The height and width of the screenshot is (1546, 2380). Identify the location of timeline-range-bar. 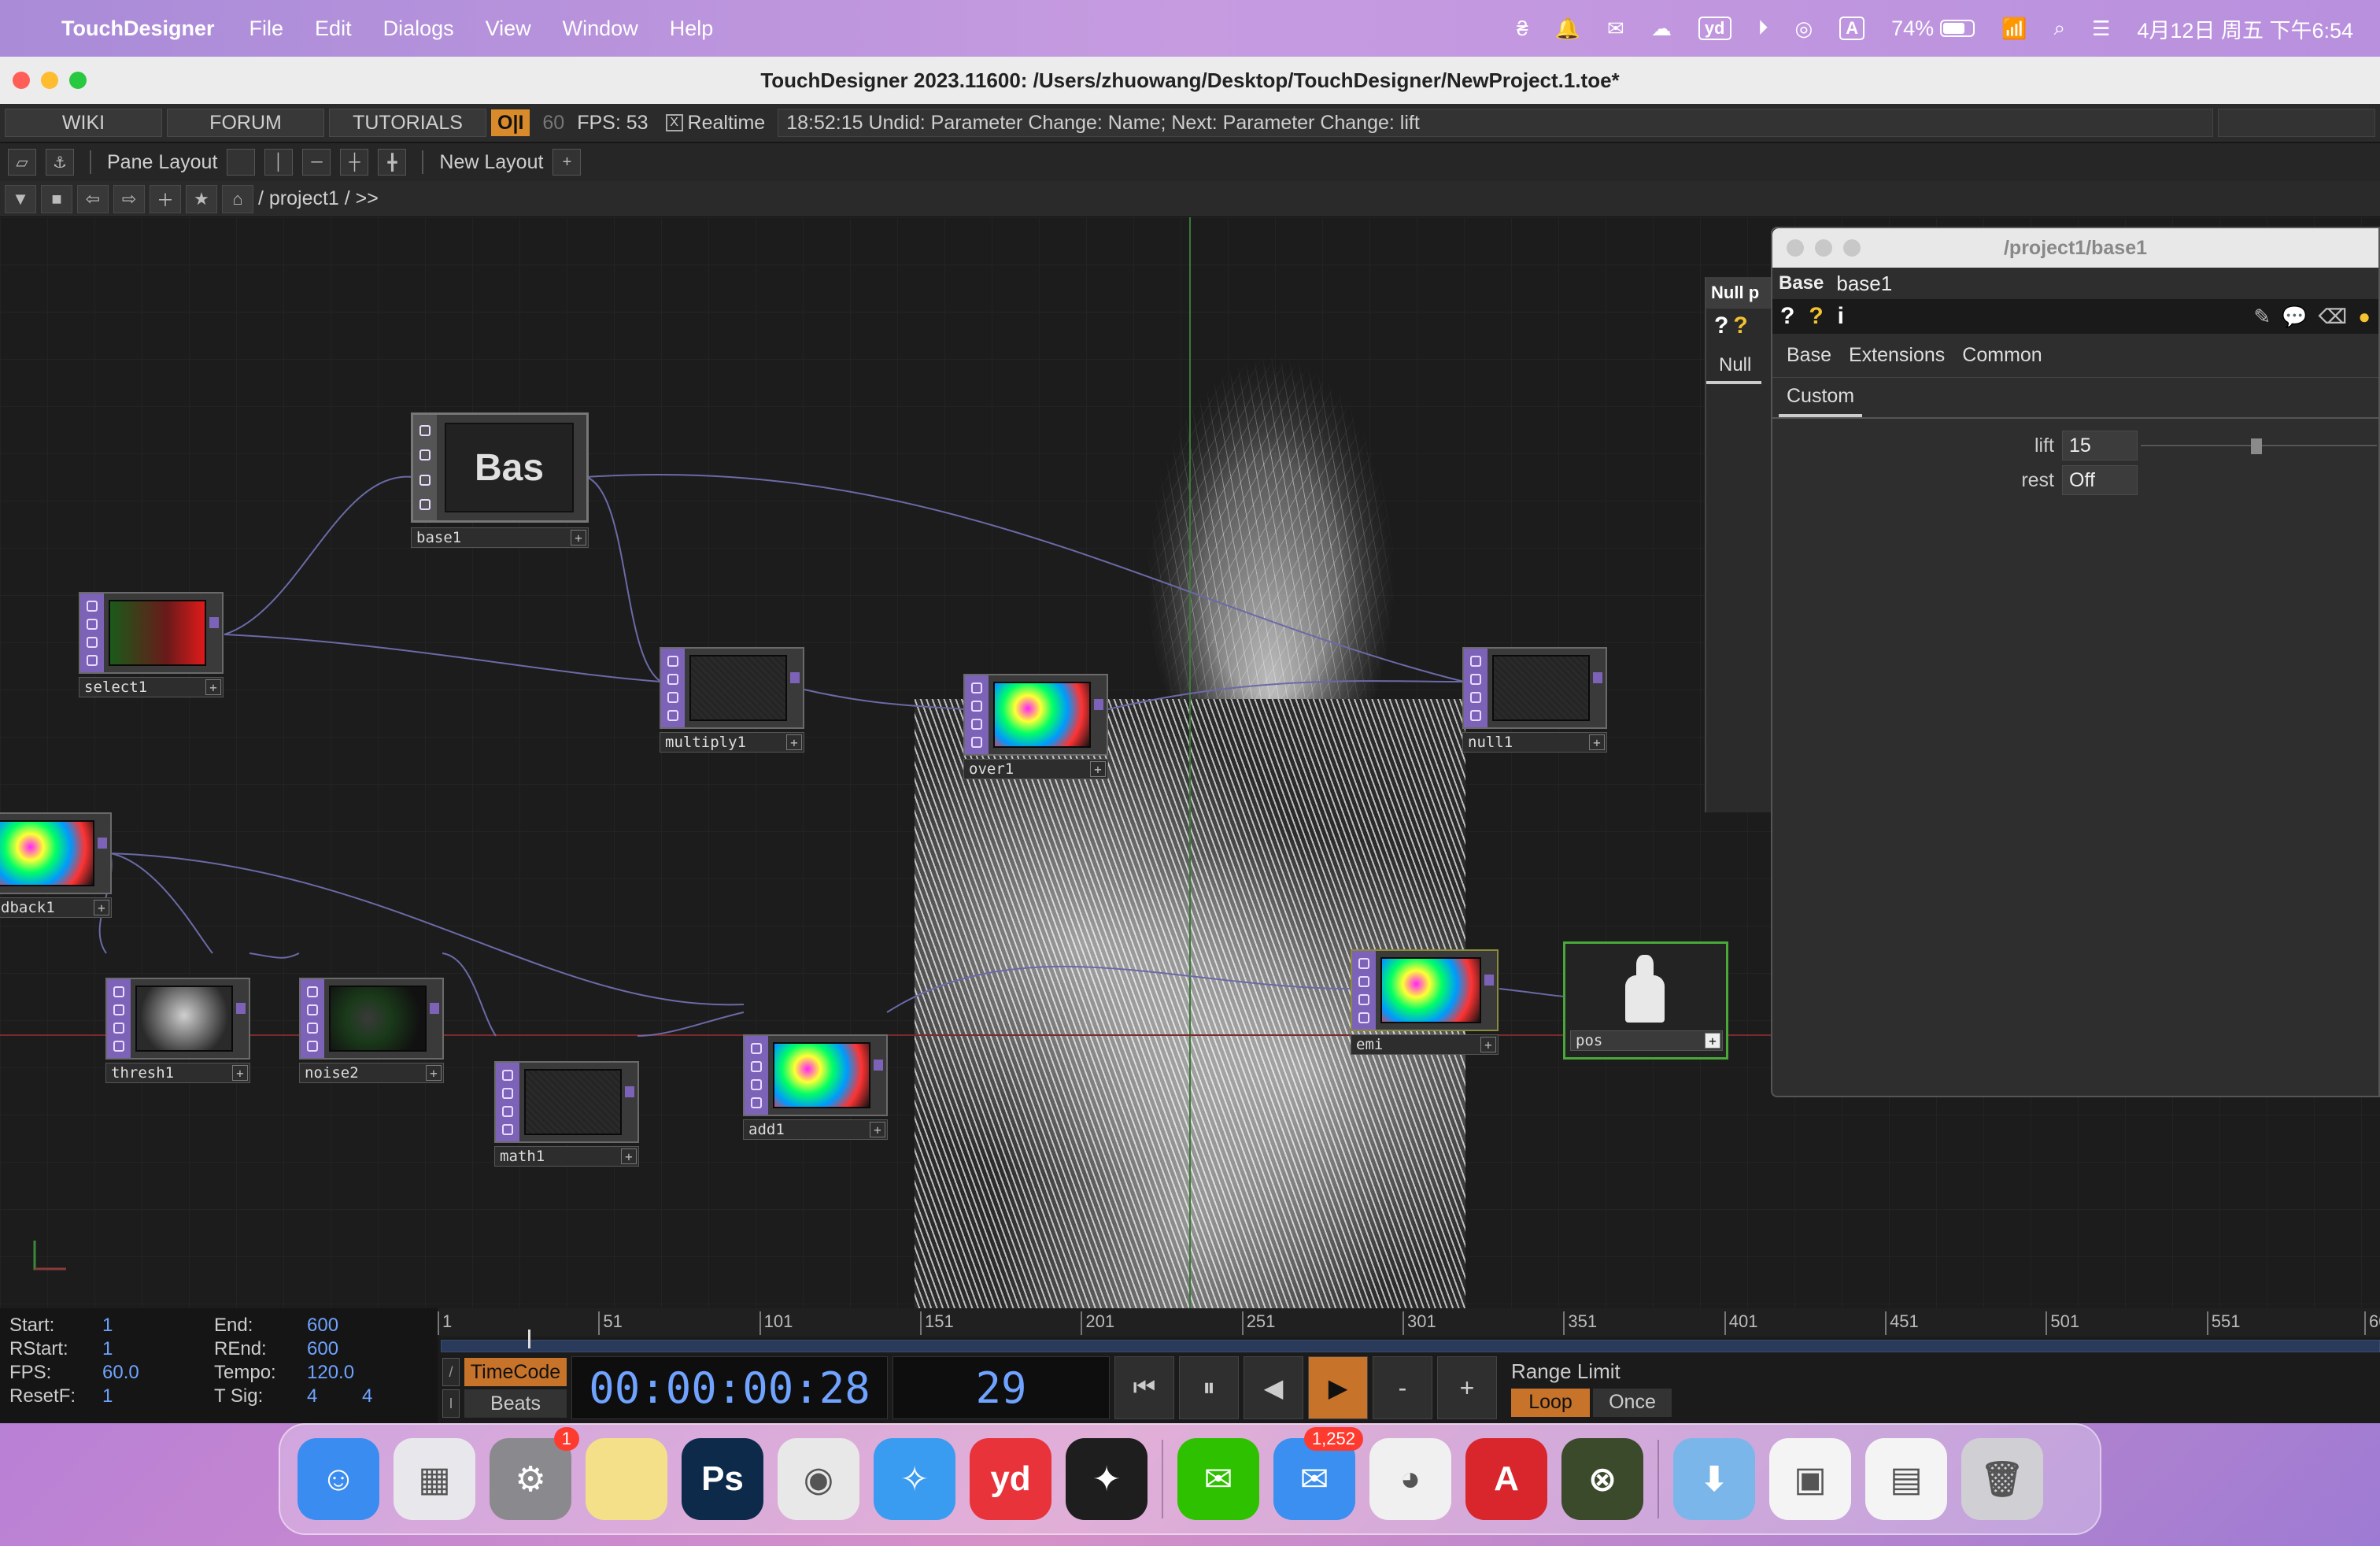
(1410, 1341).